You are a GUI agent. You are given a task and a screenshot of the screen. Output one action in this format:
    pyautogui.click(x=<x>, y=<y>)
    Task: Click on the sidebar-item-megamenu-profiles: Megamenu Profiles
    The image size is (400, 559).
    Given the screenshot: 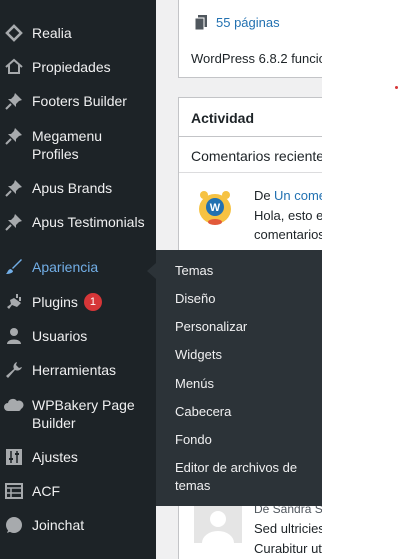 What is the action you would take?
    pyautogui.click(x=78, y=146)
    